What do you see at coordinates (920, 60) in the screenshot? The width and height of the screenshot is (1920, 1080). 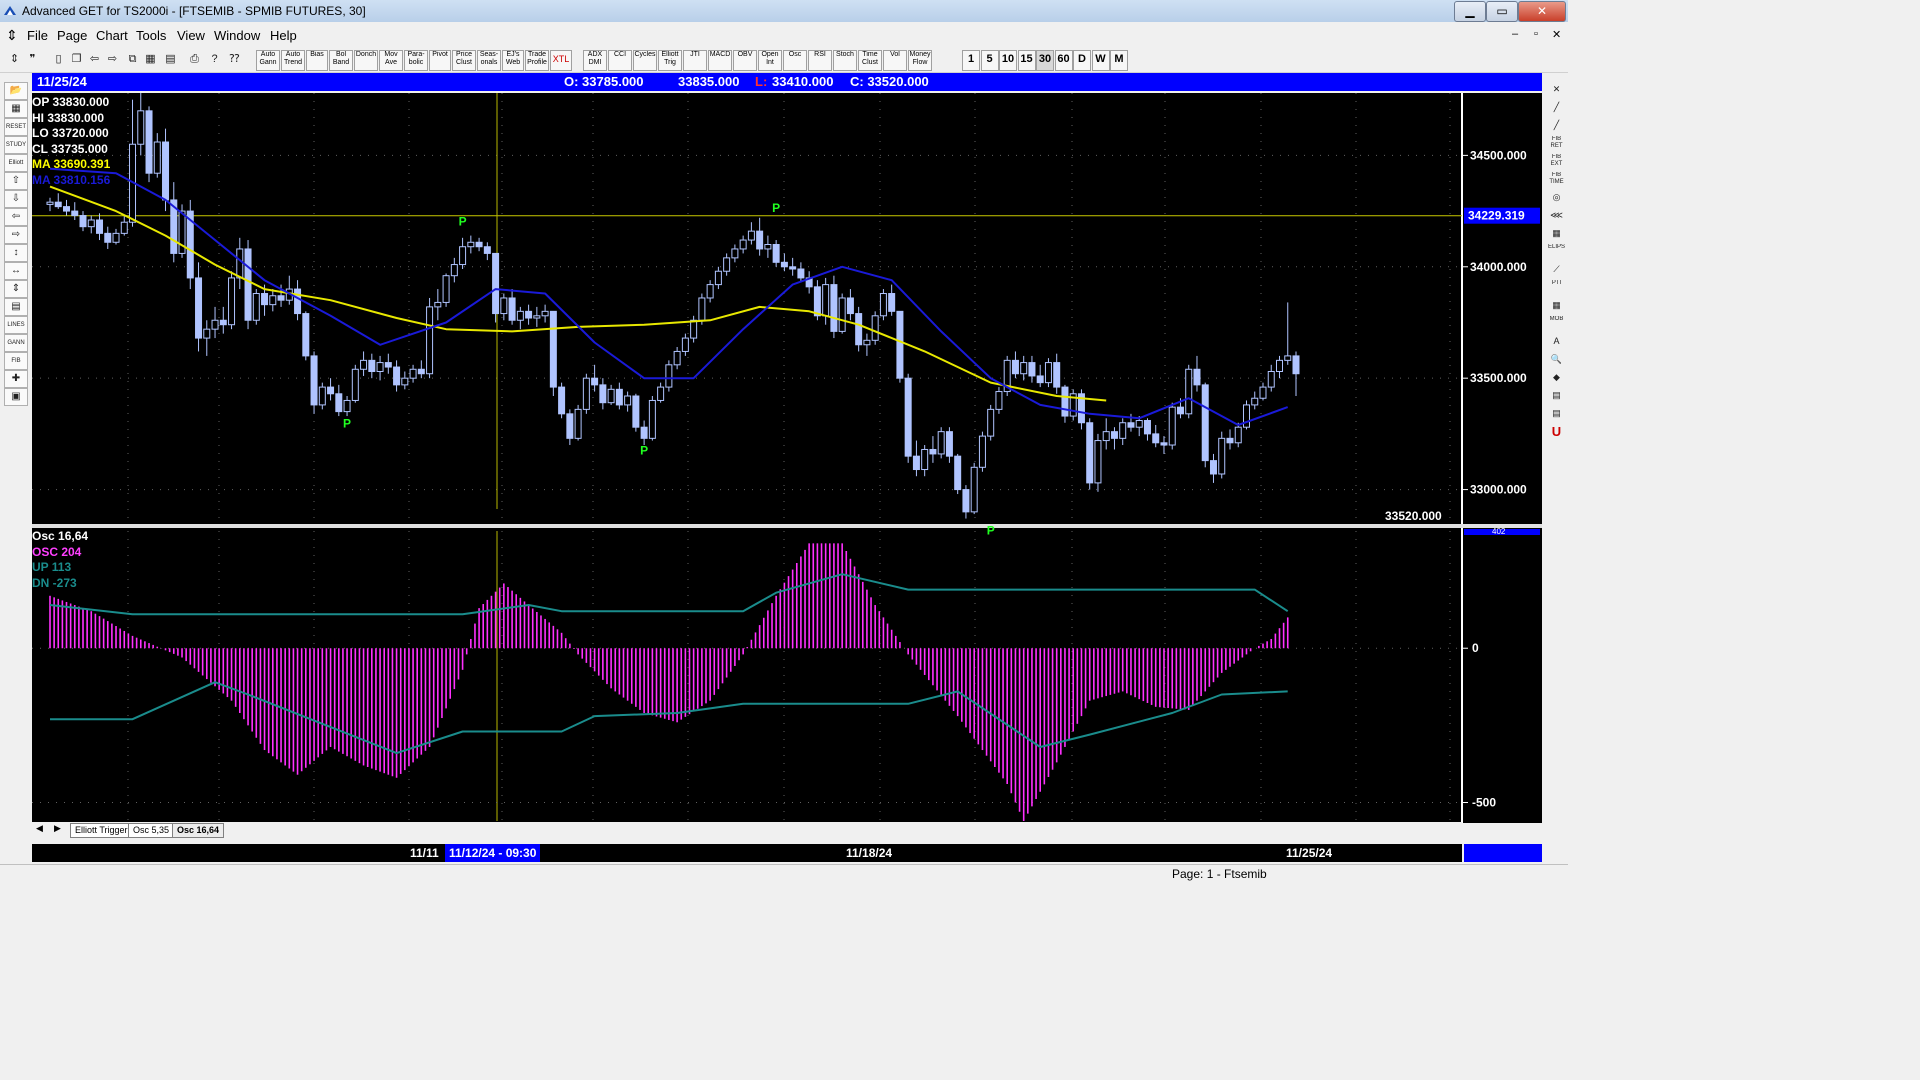 I see `toolbar-money-flow-button: Money Flow` at bounding box center [920, 60].